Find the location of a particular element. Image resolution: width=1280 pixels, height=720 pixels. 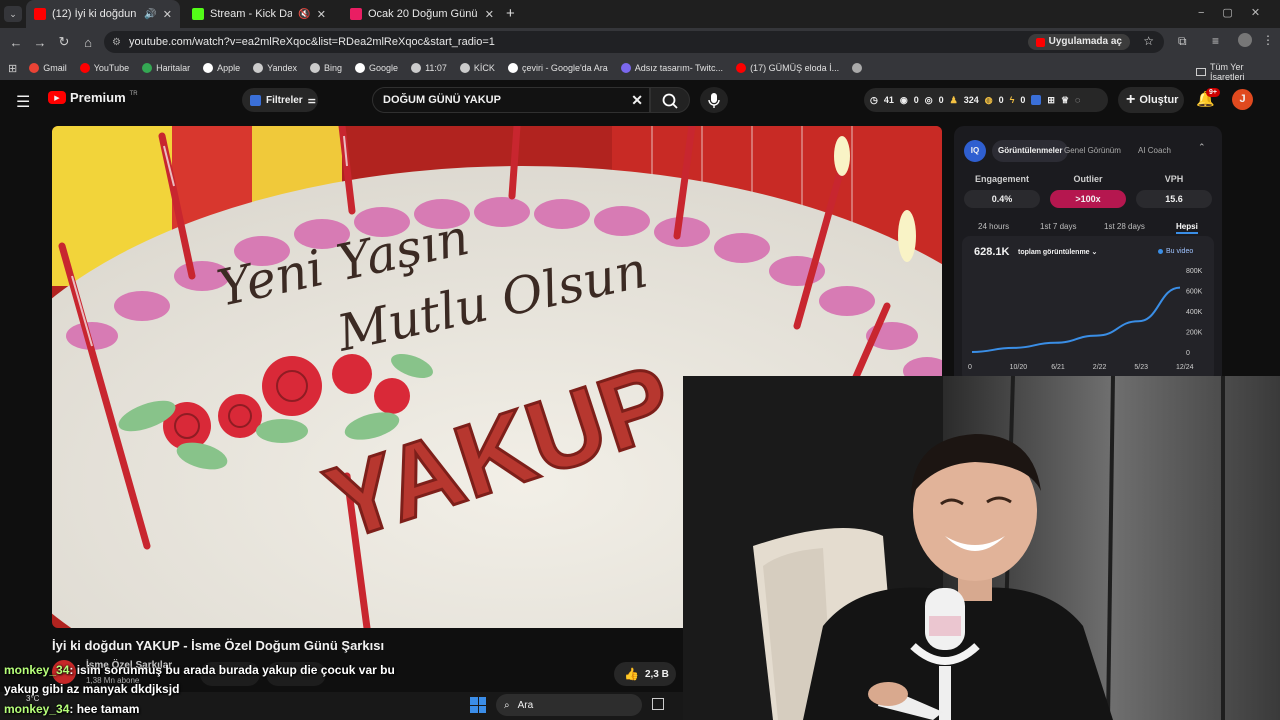

bookmark-item: KİCK is located at coordinates (477, 68).